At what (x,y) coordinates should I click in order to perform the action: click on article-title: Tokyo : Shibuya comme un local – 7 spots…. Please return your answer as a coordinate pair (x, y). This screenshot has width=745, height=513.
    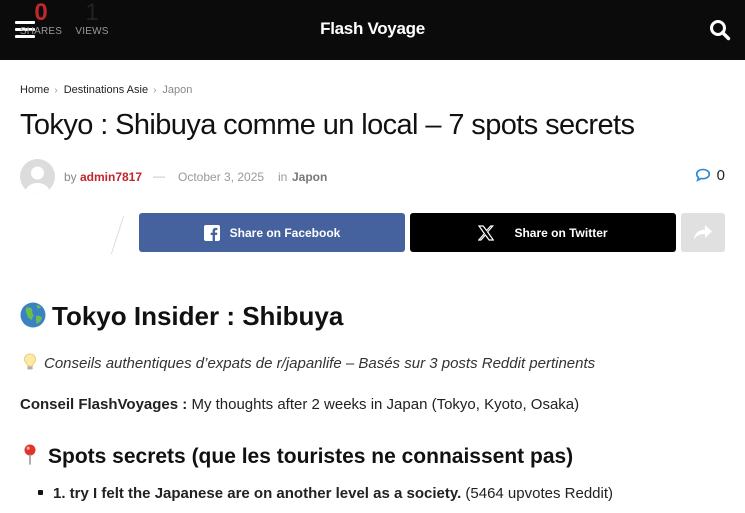
    Looking at the image, I should click on (327, 125).